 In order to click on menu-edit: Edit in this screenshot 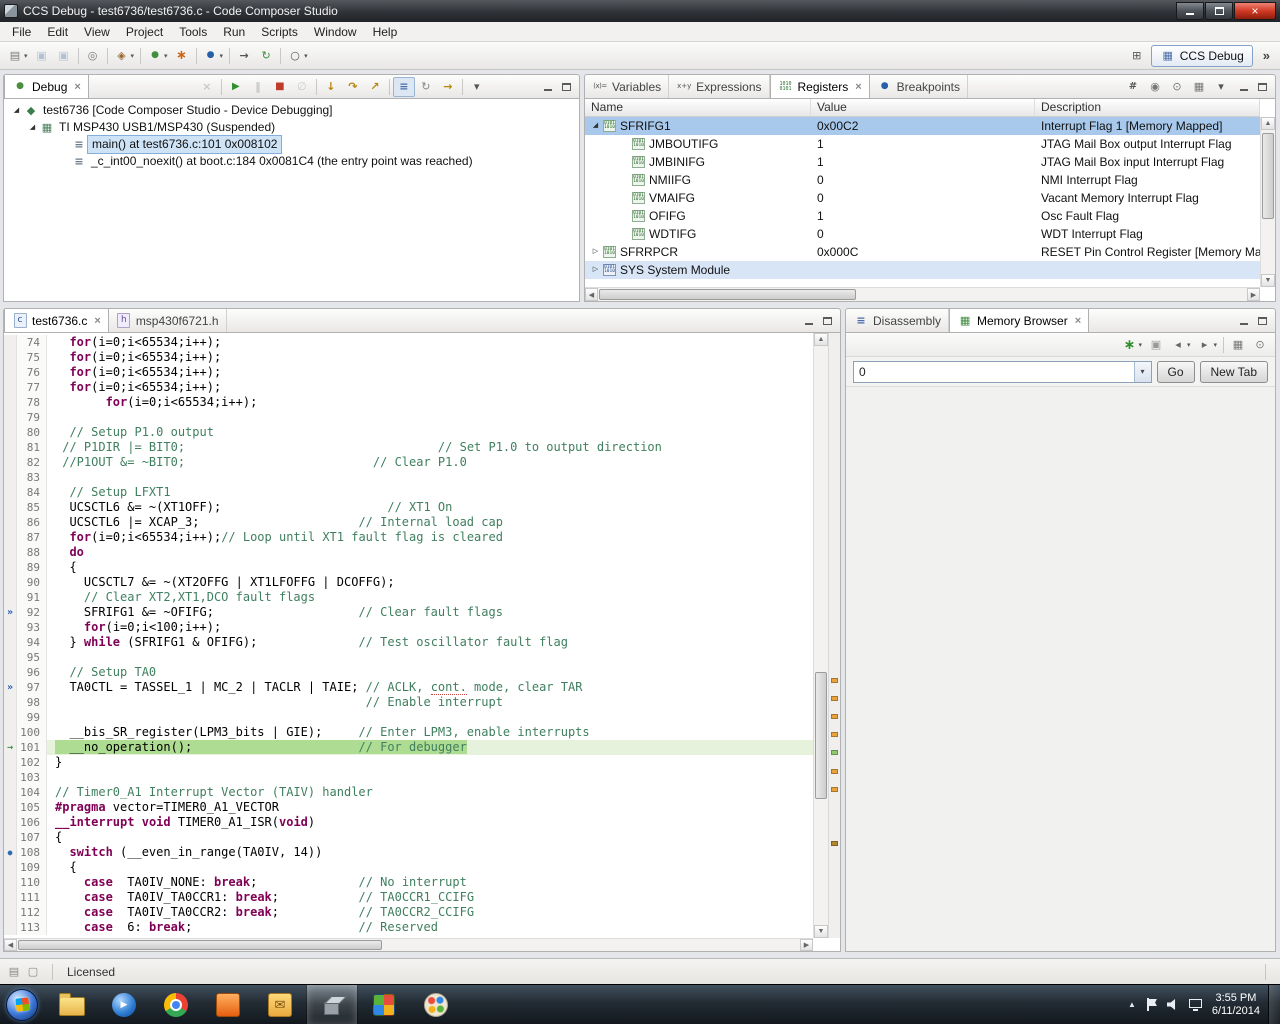, I will do `click(57, 32)`.